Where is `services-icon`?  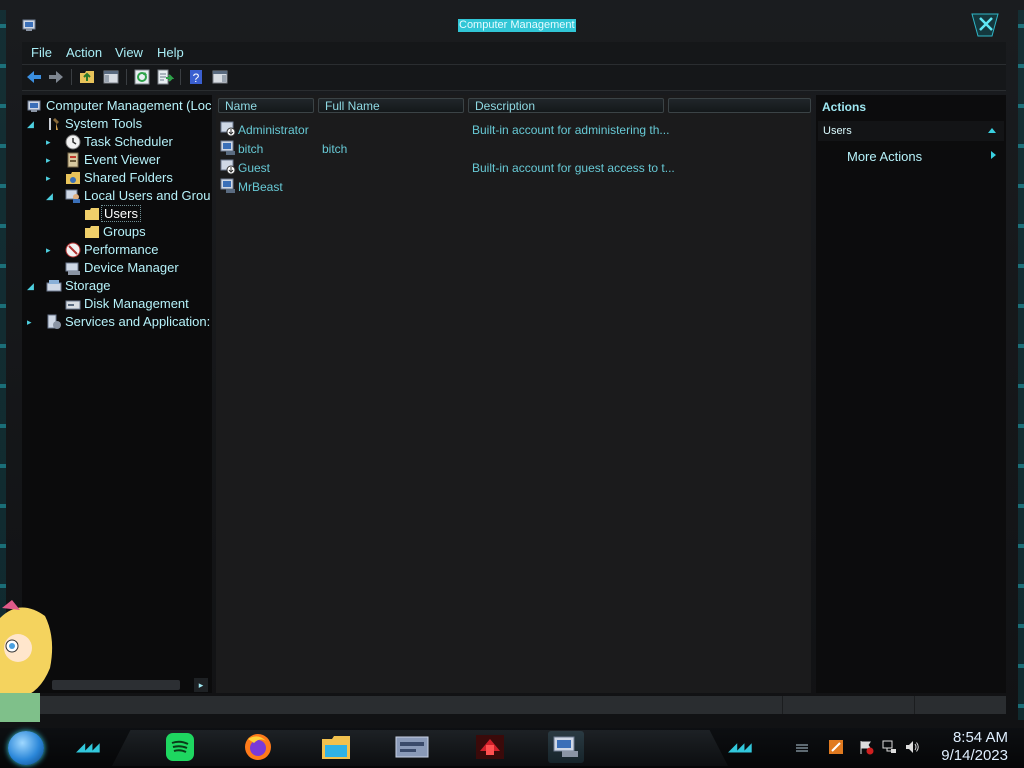
services-icon is located at coordinates (54, 321).